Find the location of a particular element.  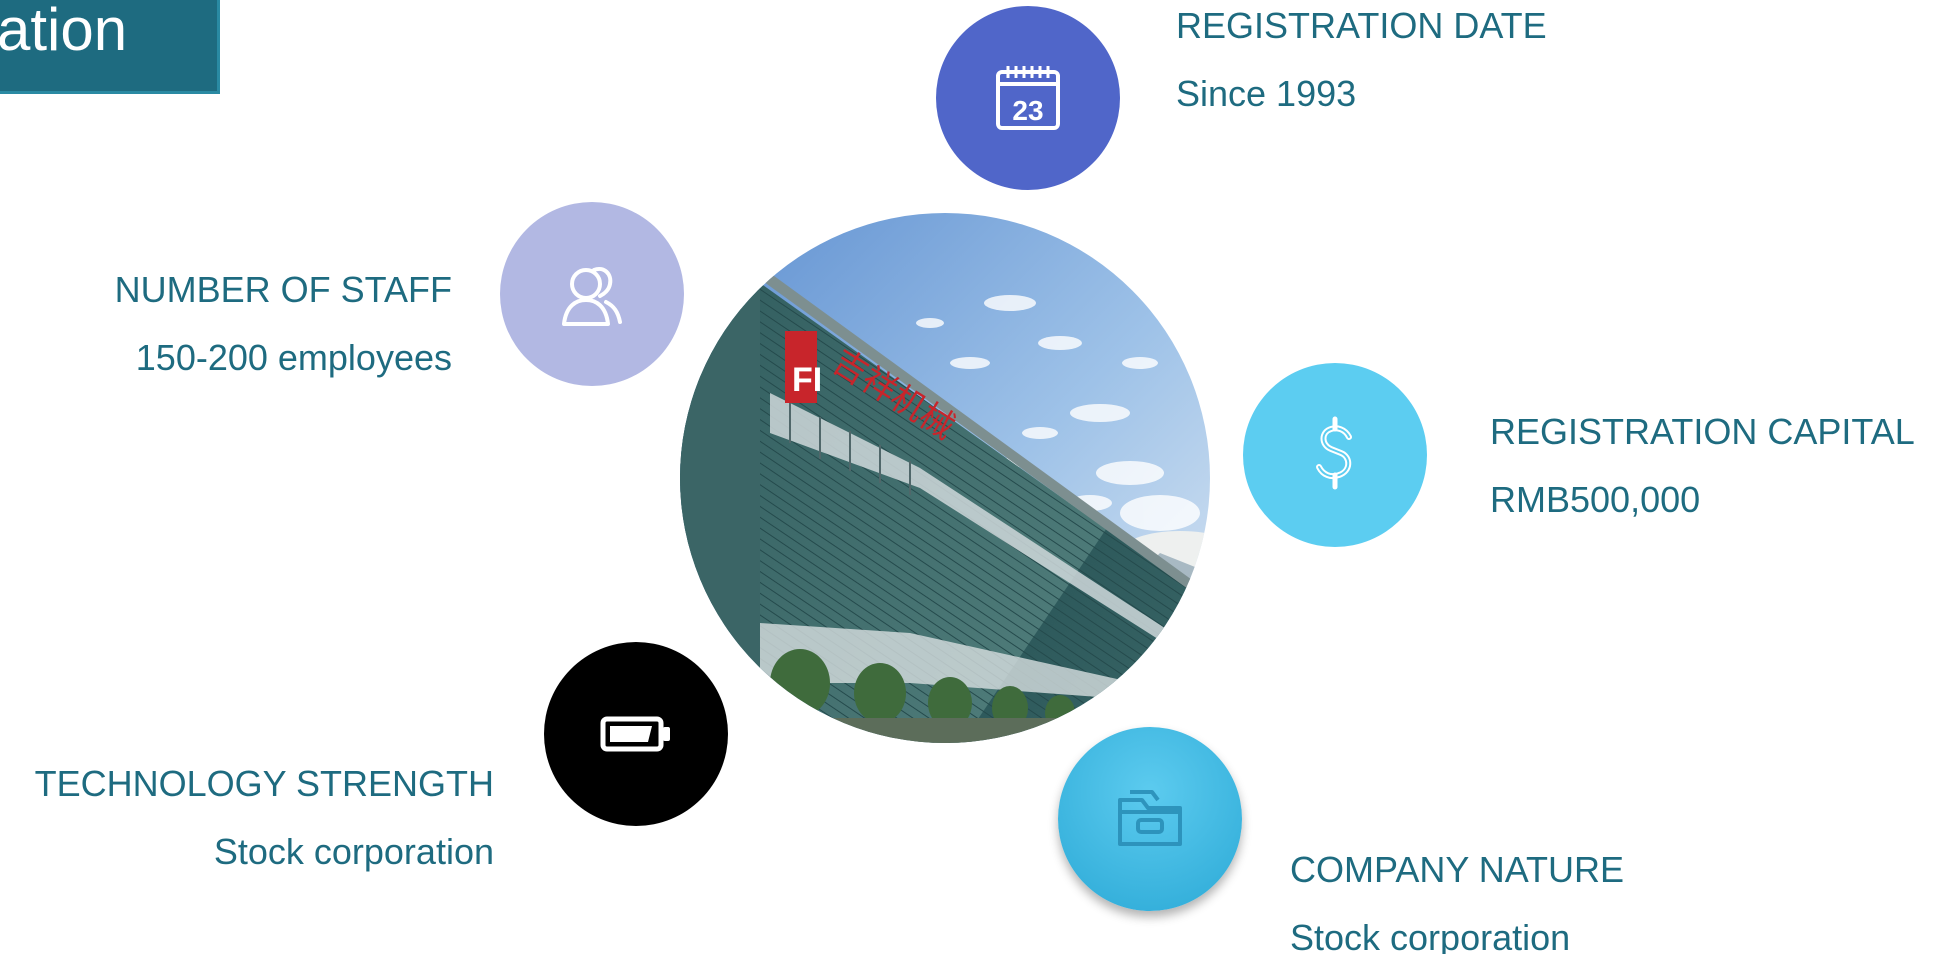

registration-date-value: Since 1993 is located at coordinates (1266, 93).